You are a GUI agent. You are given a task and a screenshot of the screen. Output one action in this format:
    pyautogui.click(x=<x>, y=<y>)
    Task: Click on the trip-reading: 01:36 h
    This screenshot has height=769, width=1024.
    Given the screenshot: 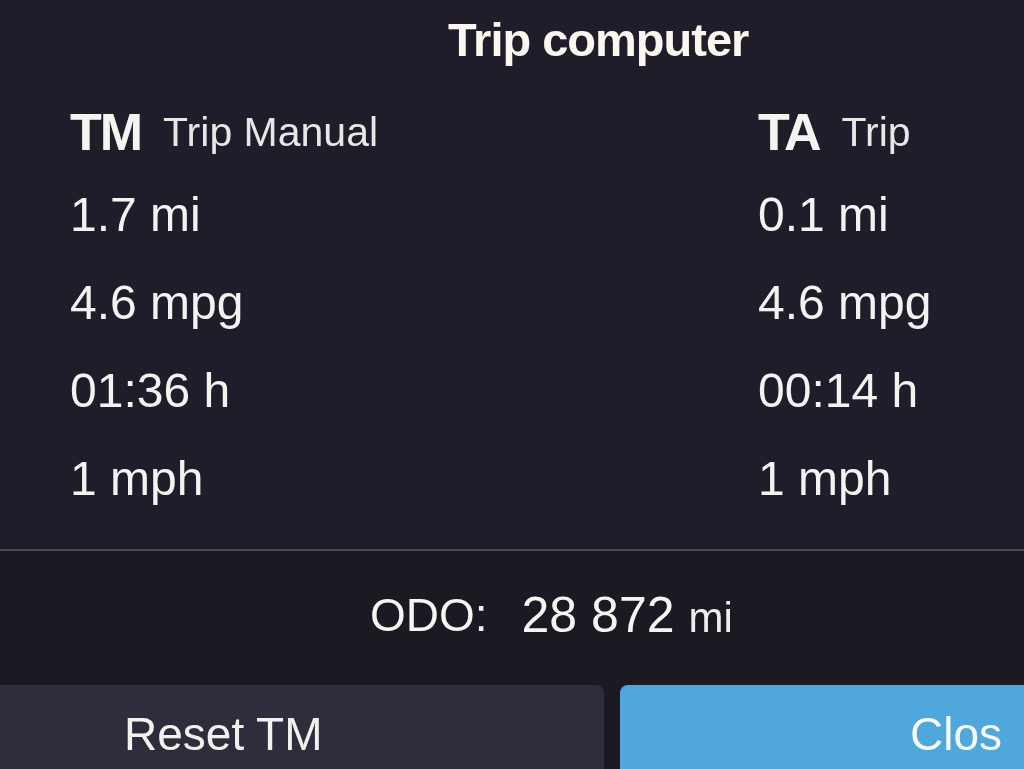 What is the action you would take?
    pyautogui.click(x=150, y=391)
    